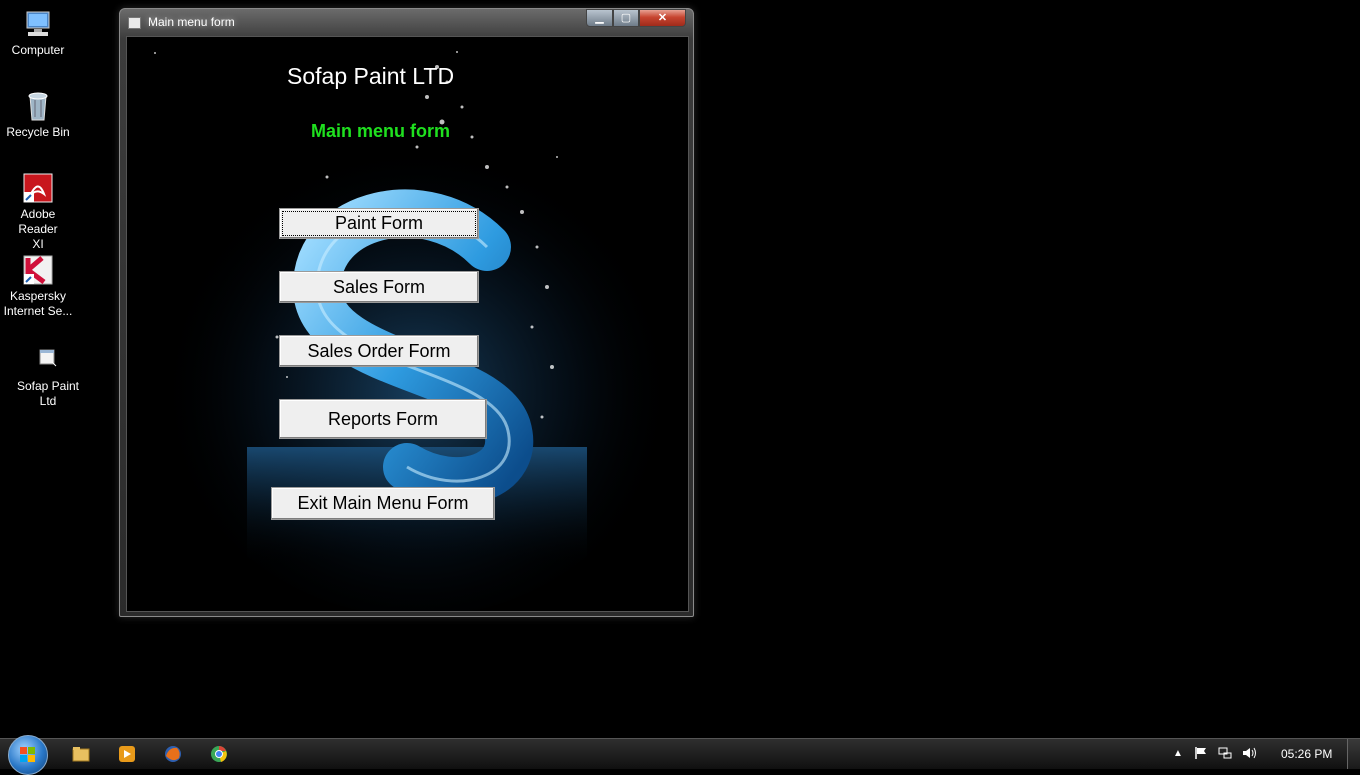  Describe the element at coordinates (1250, 754) in the screenshot. I see `volume-icon` at that location.